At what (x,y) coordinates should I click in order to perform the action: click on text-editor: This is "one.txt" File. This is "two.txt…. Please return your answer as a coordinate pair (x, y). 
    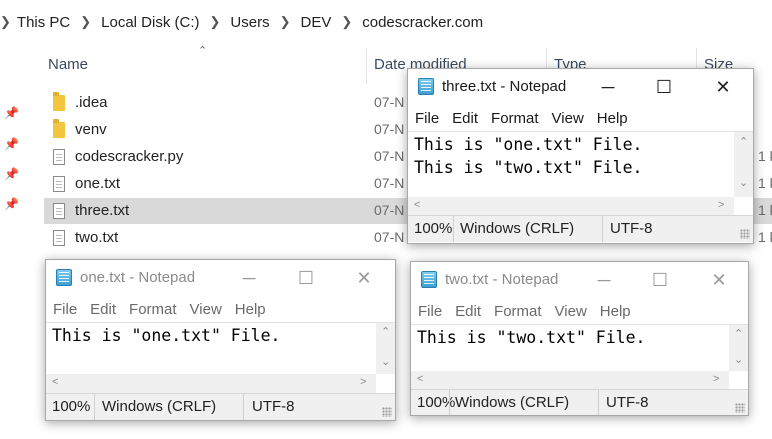
    Looking at the image, I should click on (580, 173).